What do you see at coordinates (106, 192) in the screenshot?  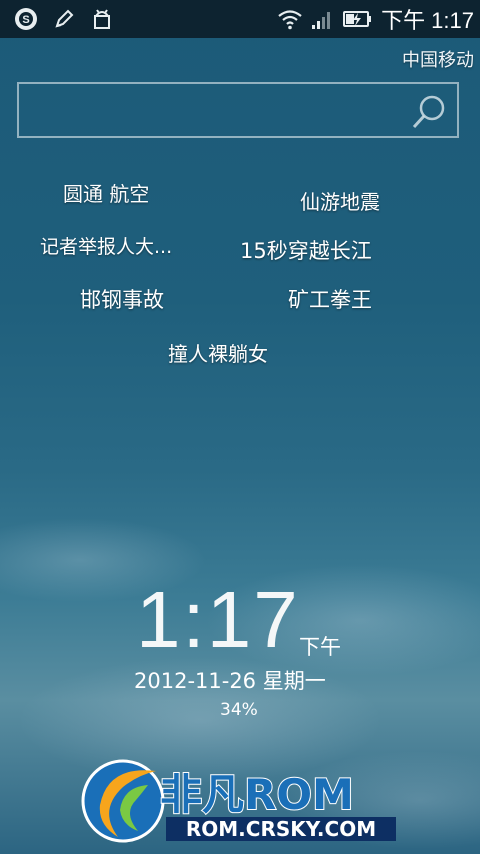 I see `hot-word-link: 圆通 航空` at bounding box center [106, 192].